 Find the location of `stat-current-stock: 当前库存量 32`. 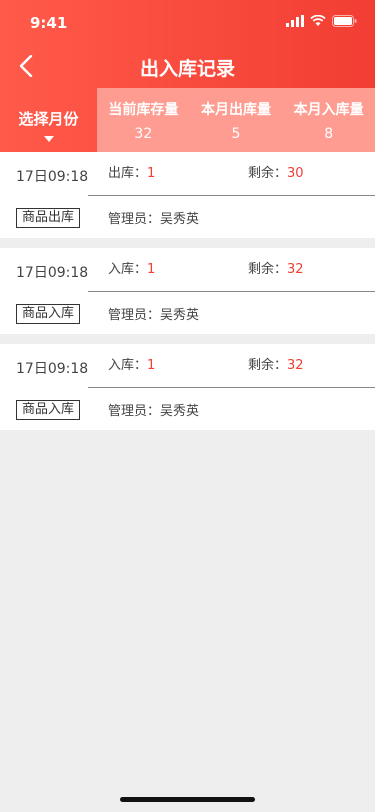

stat-current-stock: 当前库存量 32 is located at coordinates (143, 120).